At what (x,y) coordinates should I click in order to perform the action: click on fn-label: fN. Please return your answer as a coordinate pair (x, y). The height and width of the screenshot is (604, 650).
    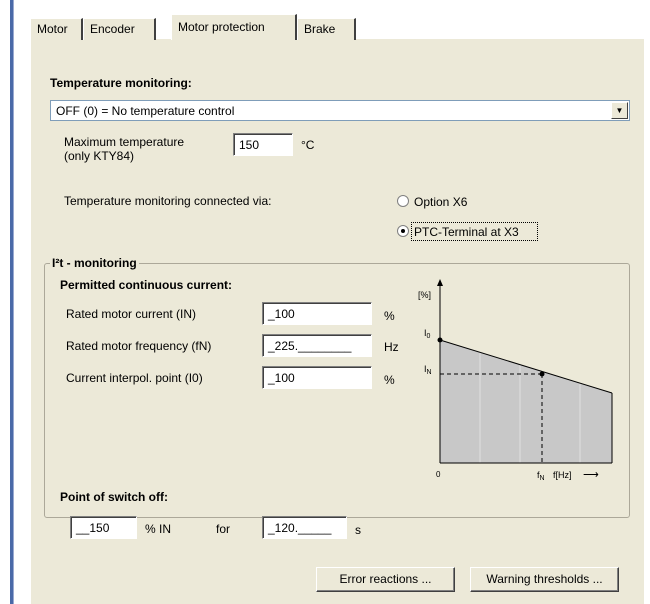
    Looking at the image, I should click on (541, 476).